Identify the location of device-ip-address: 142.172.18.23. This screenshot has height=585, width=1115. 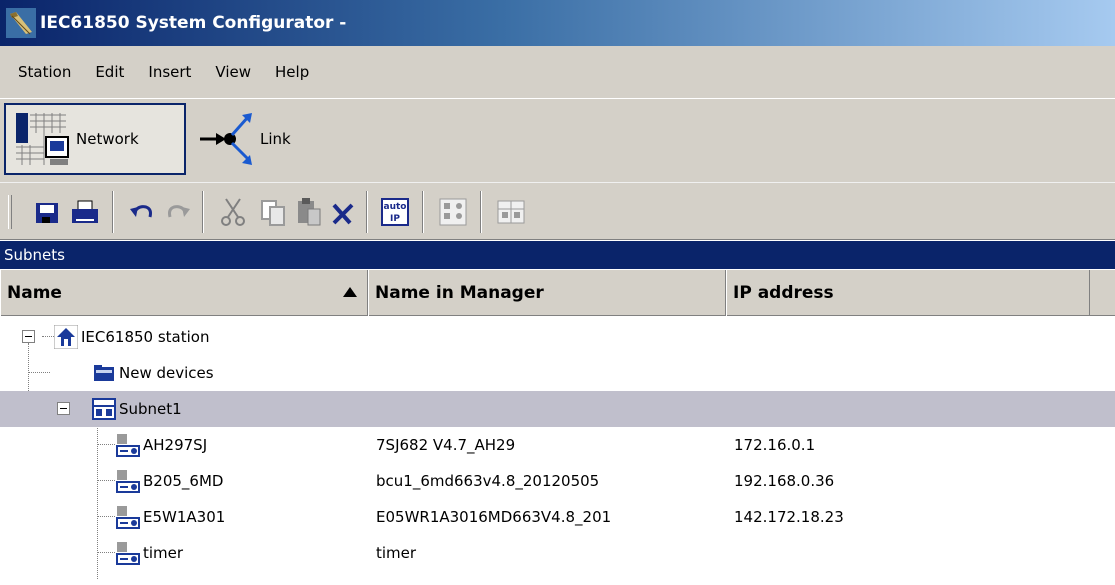
(789, 517).